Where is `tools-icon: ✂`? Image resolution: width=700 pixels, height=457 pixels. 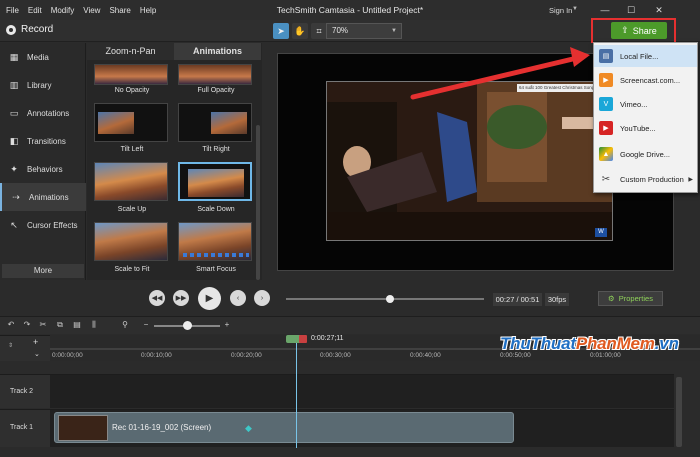 tools-icon: ✂ is located at coordinates (606, 179).